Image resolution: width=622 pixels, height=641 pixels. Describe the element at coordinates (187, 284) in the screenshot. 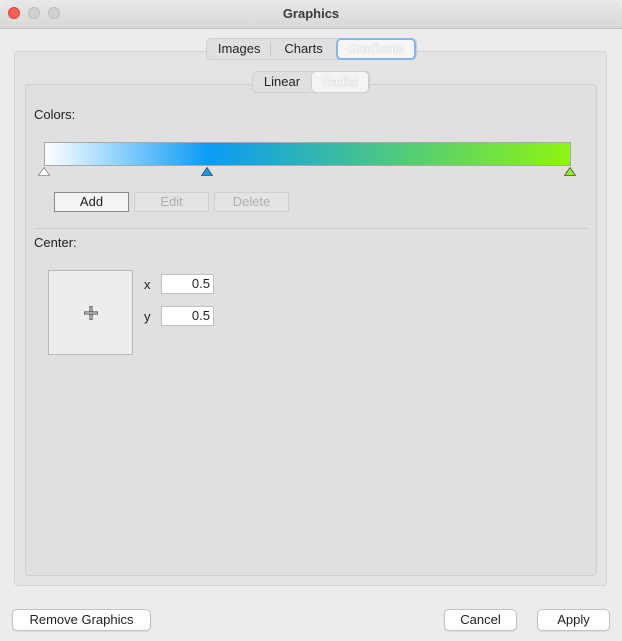

I see `center-x-field: 0.5` at that location.